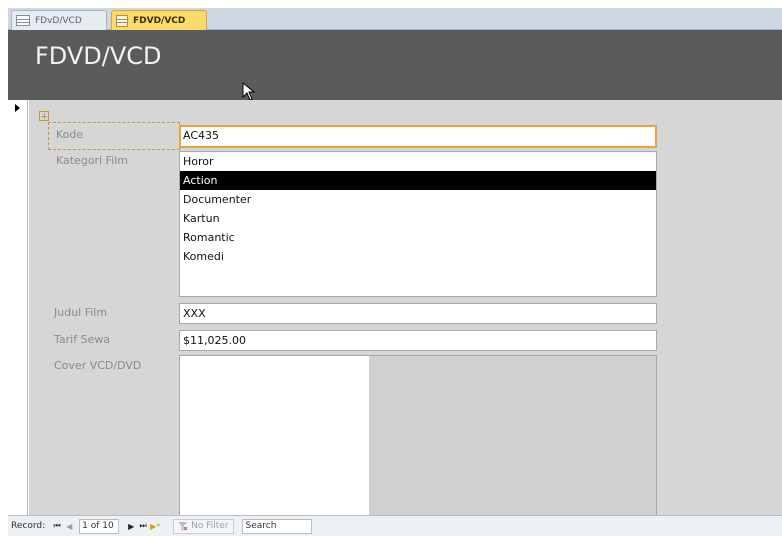 The width and height of the screenshot is (782, 536). I want to click on filter-label: No Filter, so click(210, 526).